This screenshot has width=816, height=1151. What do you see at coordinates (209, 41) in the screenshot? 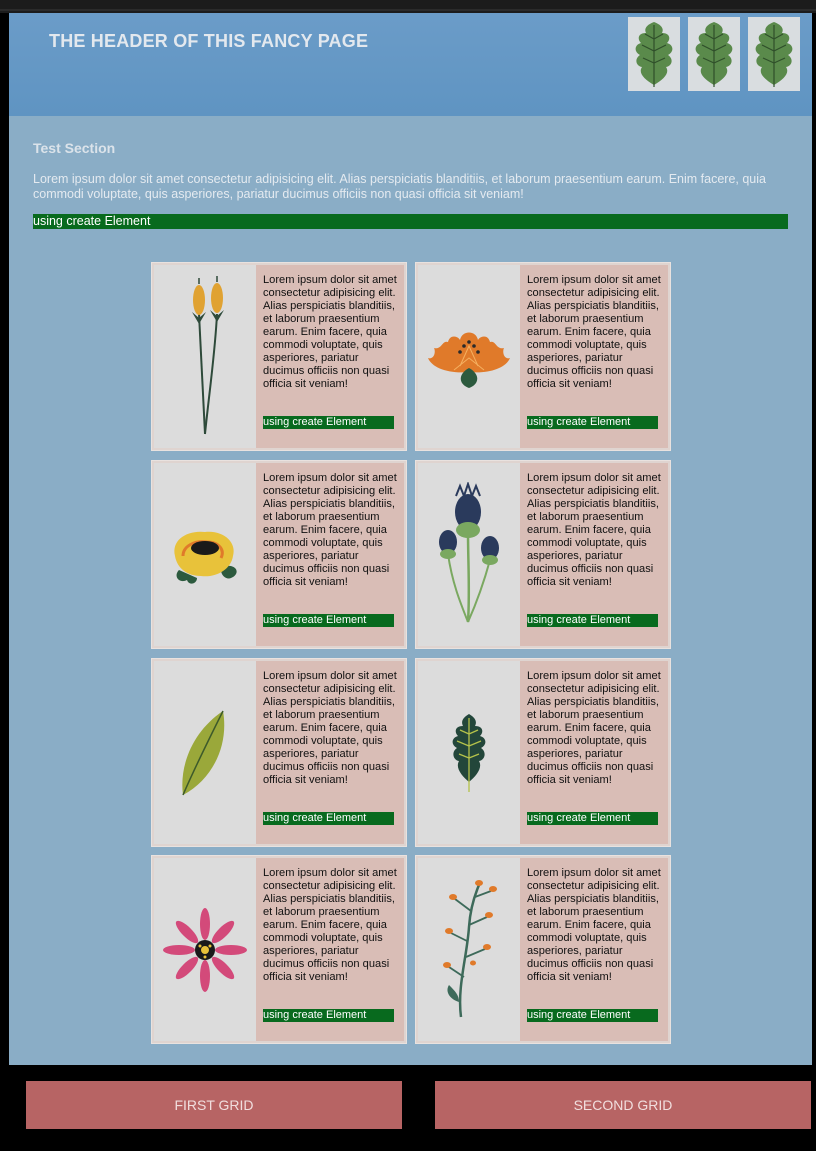
I see `page-title: THE HEADER OF THIS FANCY PAGE` at bounding box center [209, 41].